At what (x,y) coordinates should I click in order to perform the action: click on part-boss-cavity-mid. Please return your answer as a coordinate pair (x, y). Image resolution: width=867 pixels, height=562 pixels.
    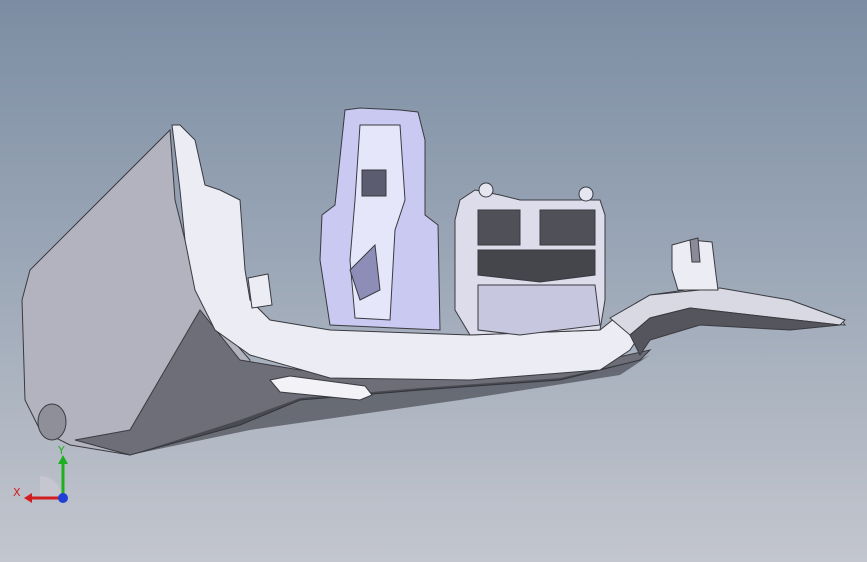
    Looking at the image, I should click on (567, 227).